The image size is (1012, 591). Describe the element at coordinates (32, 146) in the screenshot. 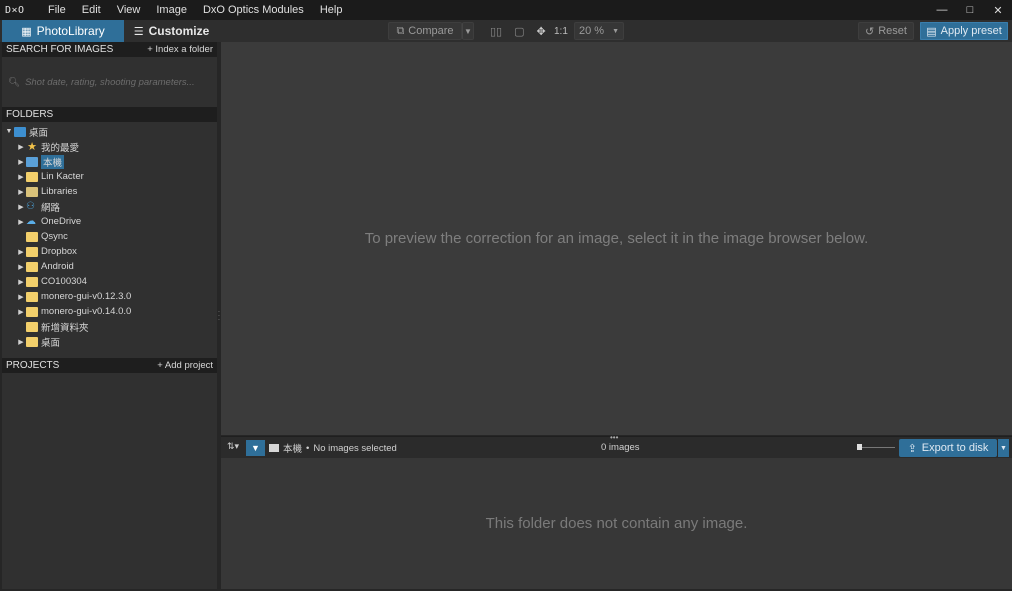

I see `star-icon: ★` at that location.